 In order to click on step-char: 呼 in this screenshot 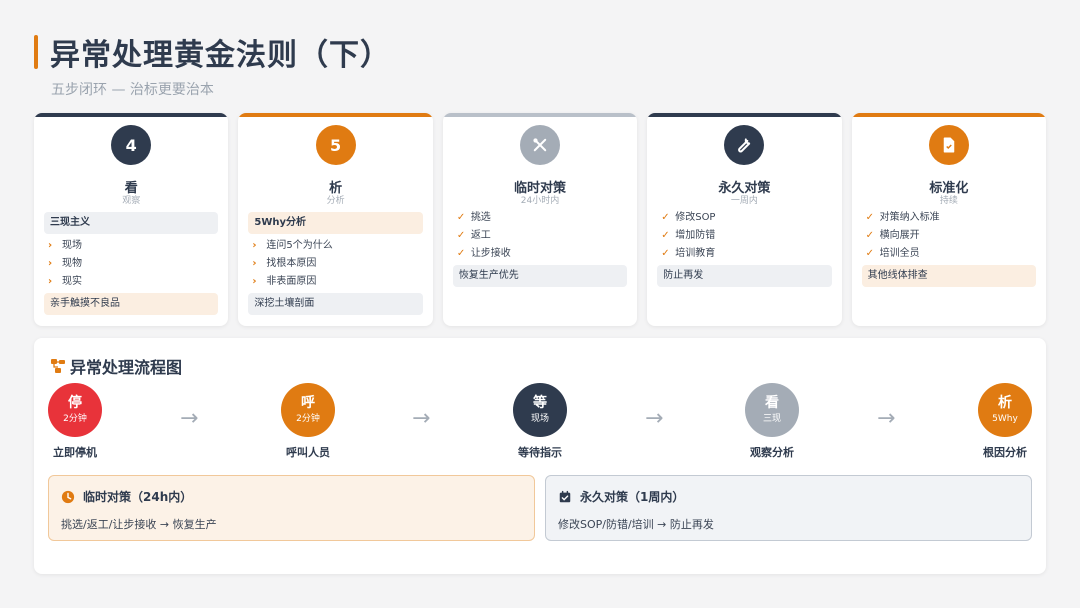, I will do `click(308, 403)`.